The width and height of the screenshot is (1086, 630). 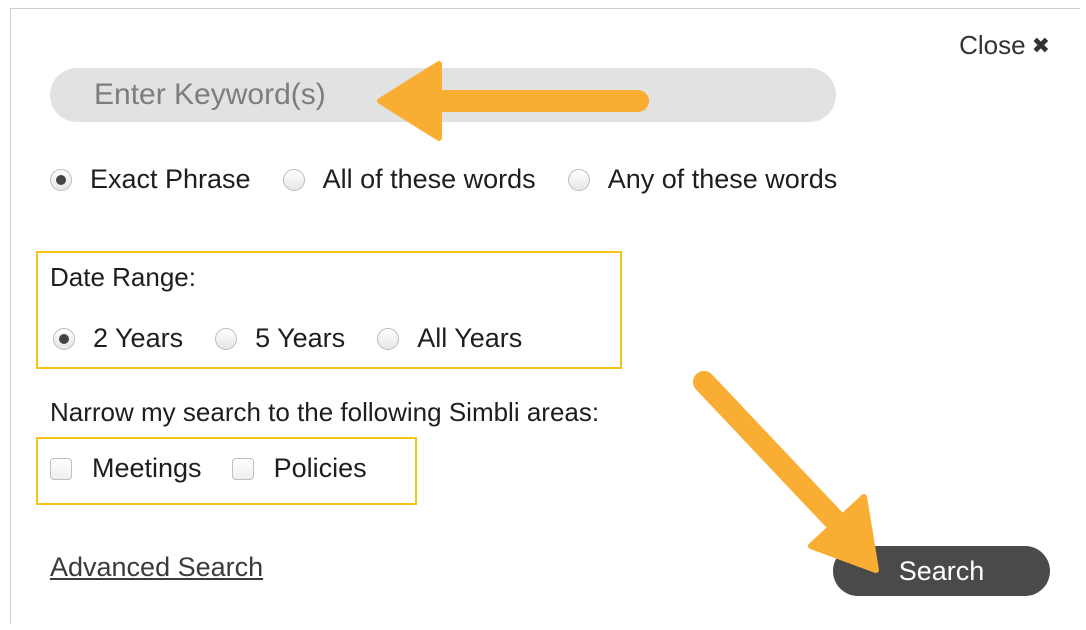 I want to click on radio-2-years: 2 Years, so click(x=118, y=338).